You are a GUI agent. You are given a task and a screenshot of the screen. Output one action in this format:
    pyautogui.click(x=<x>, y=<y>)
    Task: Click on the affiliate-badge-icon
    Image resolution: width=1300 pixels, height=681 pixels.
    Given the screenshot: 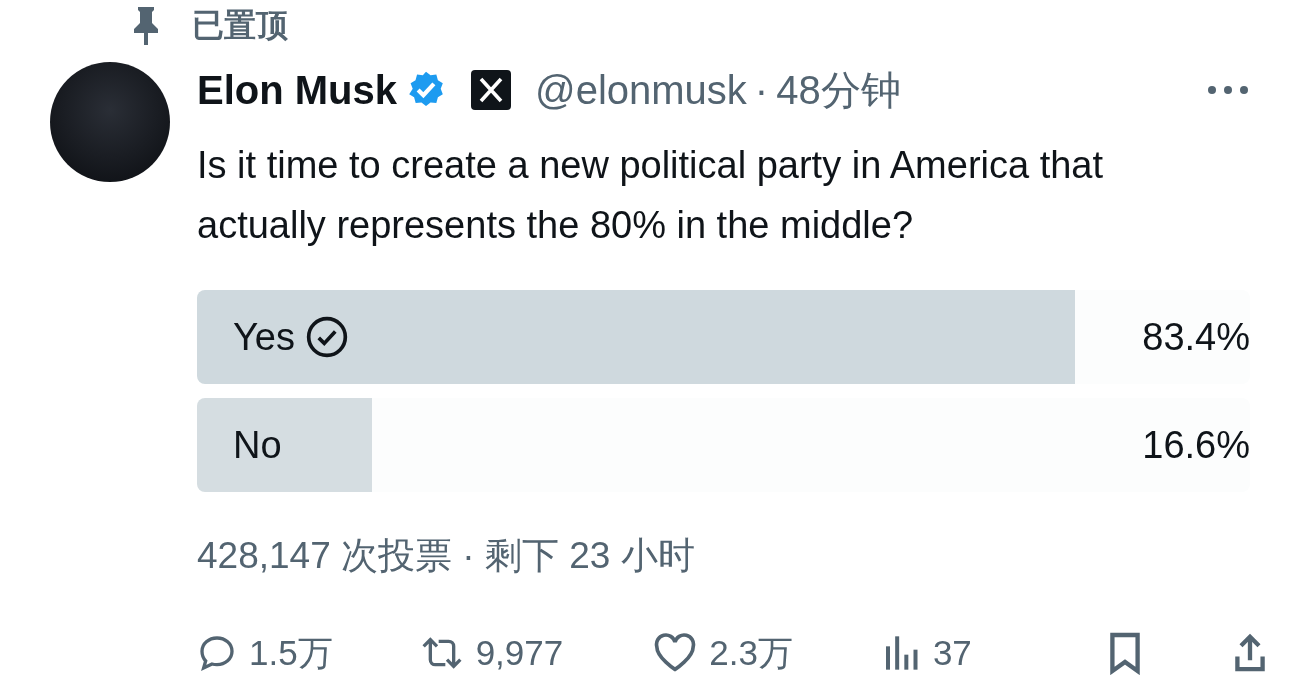 What is the action you would take?
    pyautogui.click(x=491, y=90)
    